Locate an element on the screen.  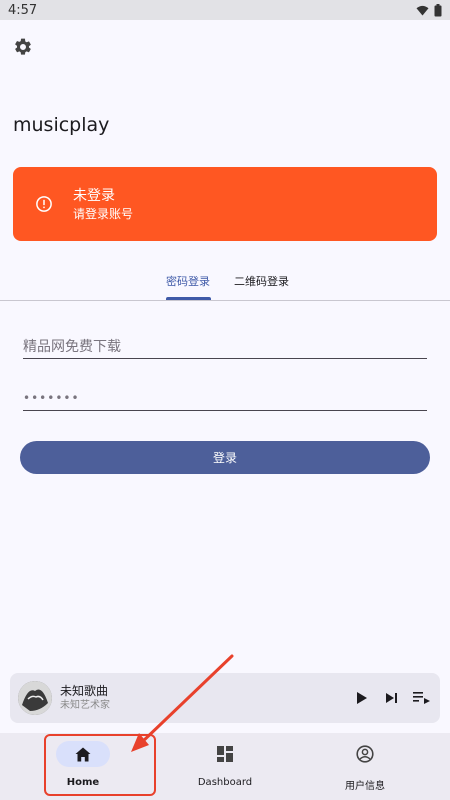
next-button is located at coordinates (391, 697).